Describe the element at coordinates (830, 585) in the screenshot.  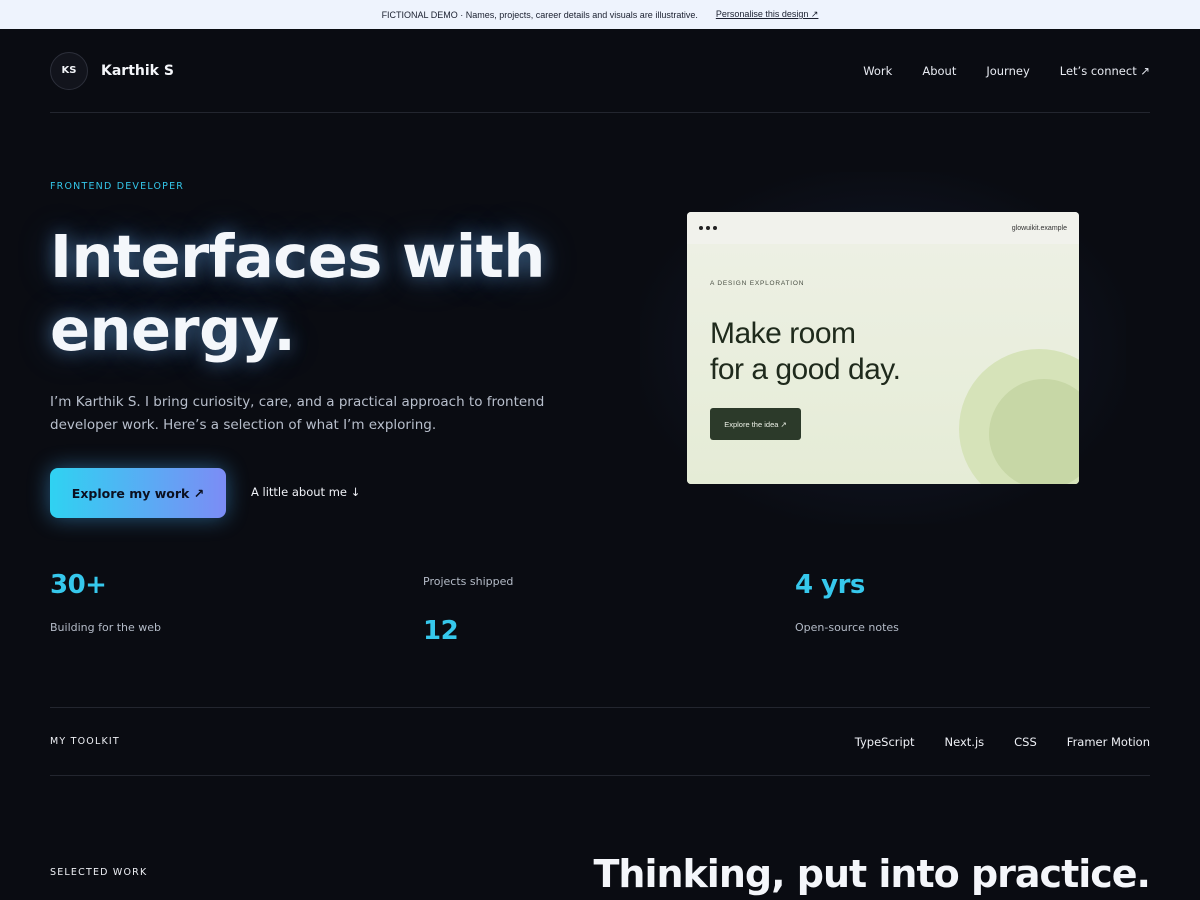
I see `stat-value-3: 4 yrs` at that location.